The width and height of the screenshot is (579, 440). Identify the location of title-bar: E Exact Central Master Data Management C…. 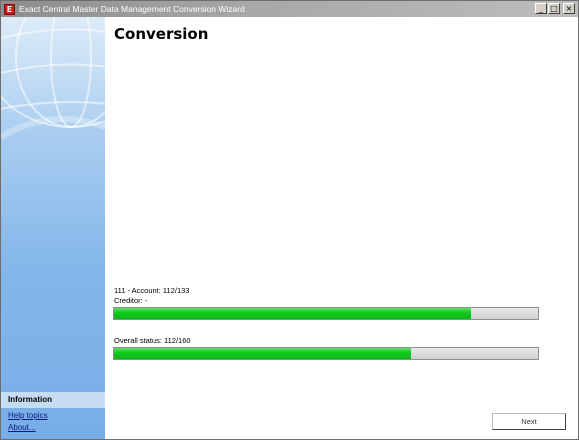
(289, 9).